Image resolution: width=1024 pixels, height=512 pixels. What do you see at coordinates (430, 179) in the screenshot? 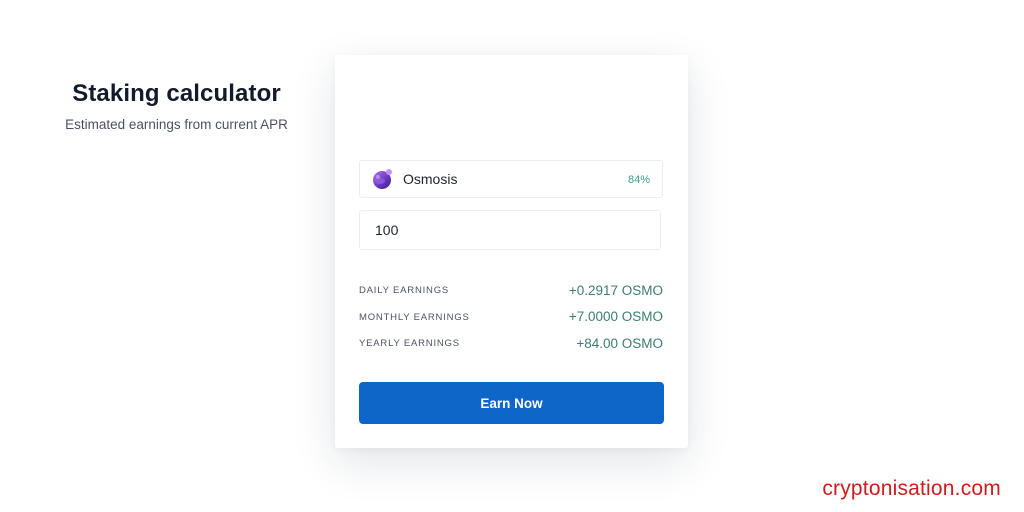
I see `asset-name: Osmosis` at bounding box center [430, 179].